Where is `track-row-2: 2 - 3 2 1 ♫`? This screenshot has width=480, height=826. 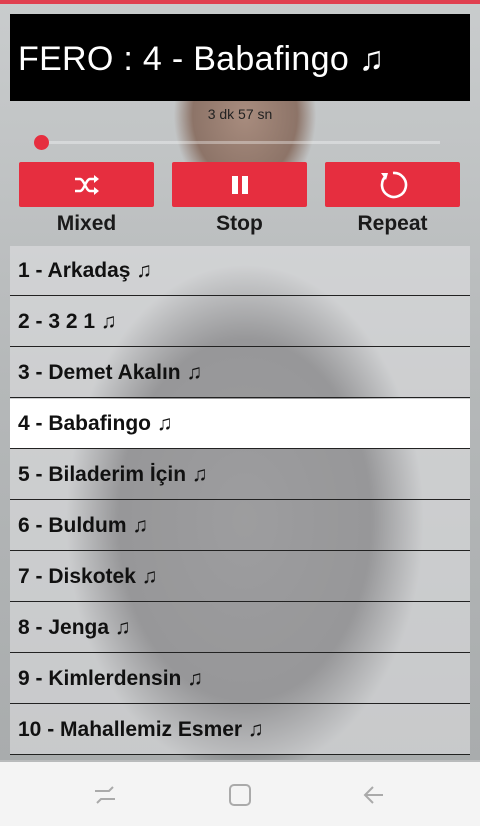 track-row-2: 2 - 3 2 1 ♫ is located at coordinates (240, 322).